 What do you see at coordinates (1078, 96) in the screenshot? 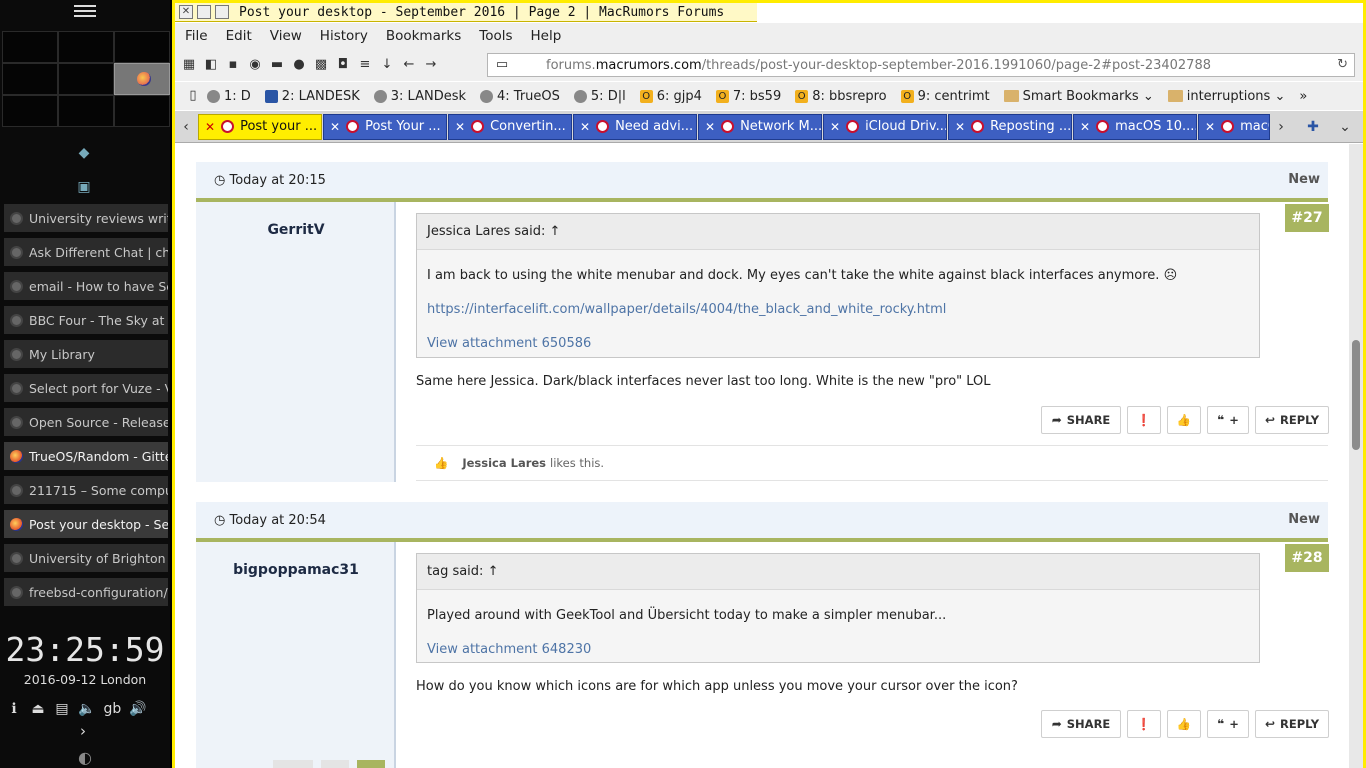
I see `bookmark-folder: Smart Bookmarks ⌄` at bounding box center [1078, 96].